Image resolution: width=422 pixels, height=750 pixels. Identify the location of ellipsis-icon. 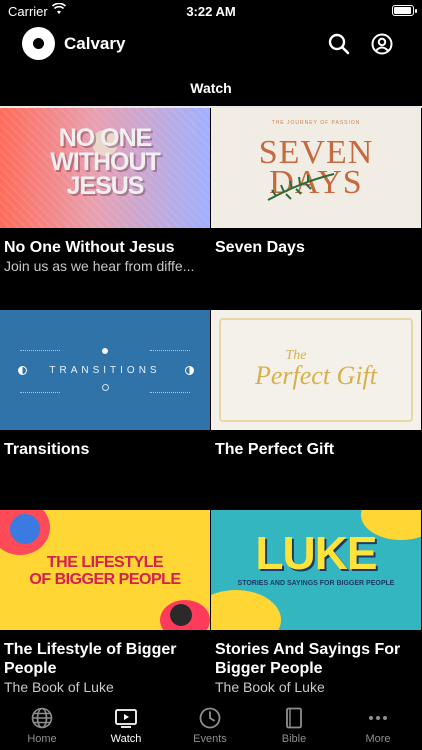
(378, 718).